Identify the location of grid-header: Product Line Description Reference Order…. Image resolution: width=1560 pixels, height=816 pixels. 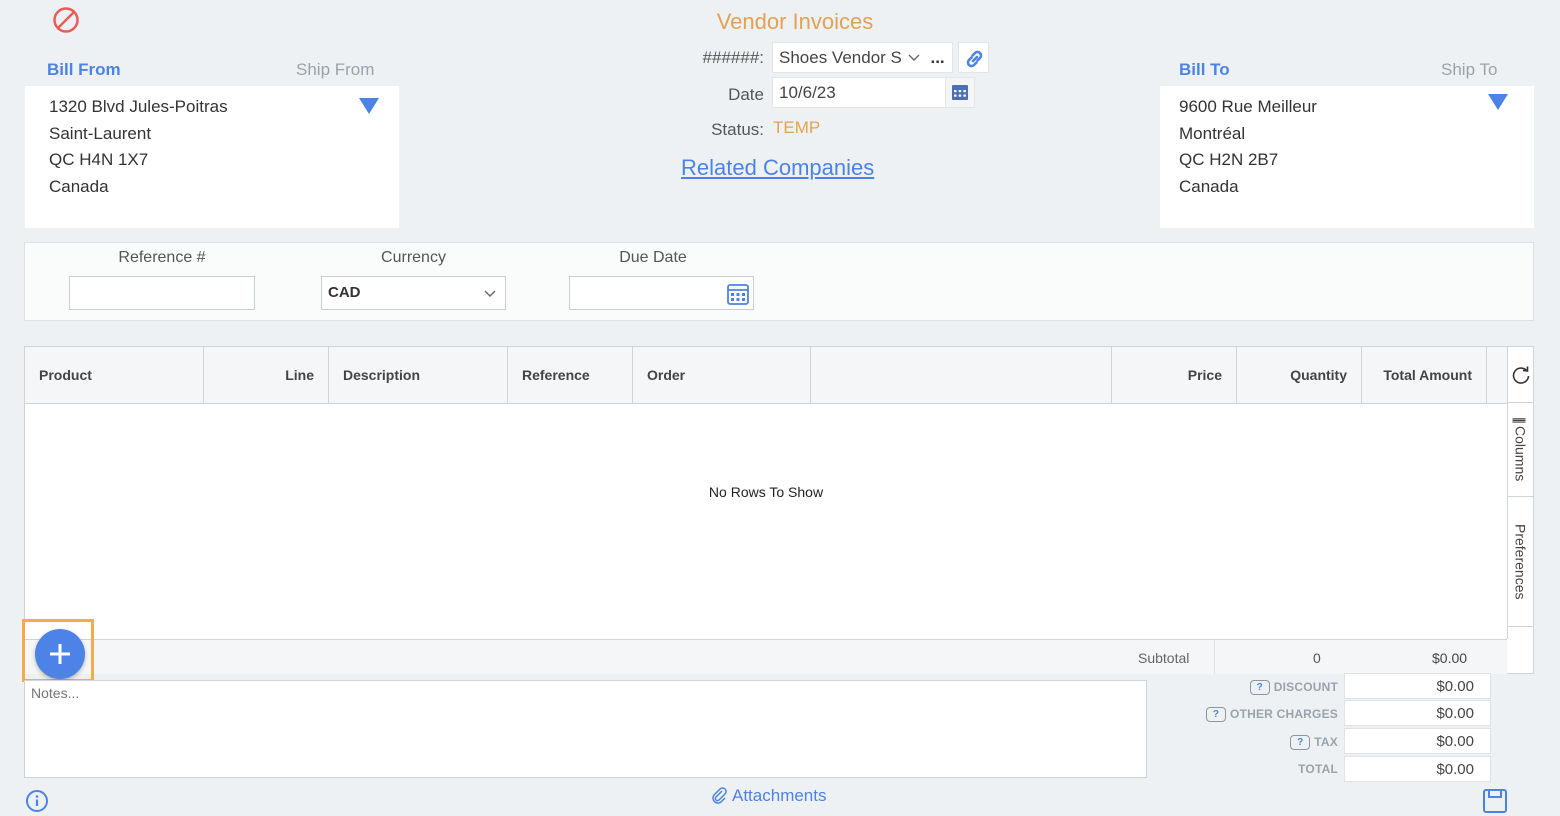
(766, 375).